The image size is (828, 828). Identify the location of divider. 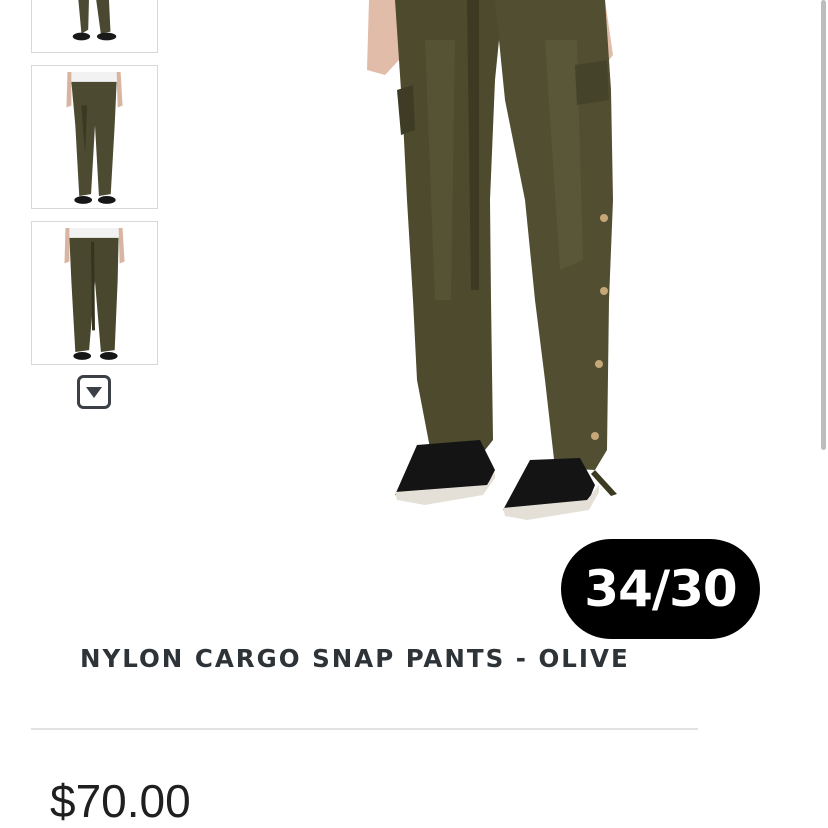
(364, 729).